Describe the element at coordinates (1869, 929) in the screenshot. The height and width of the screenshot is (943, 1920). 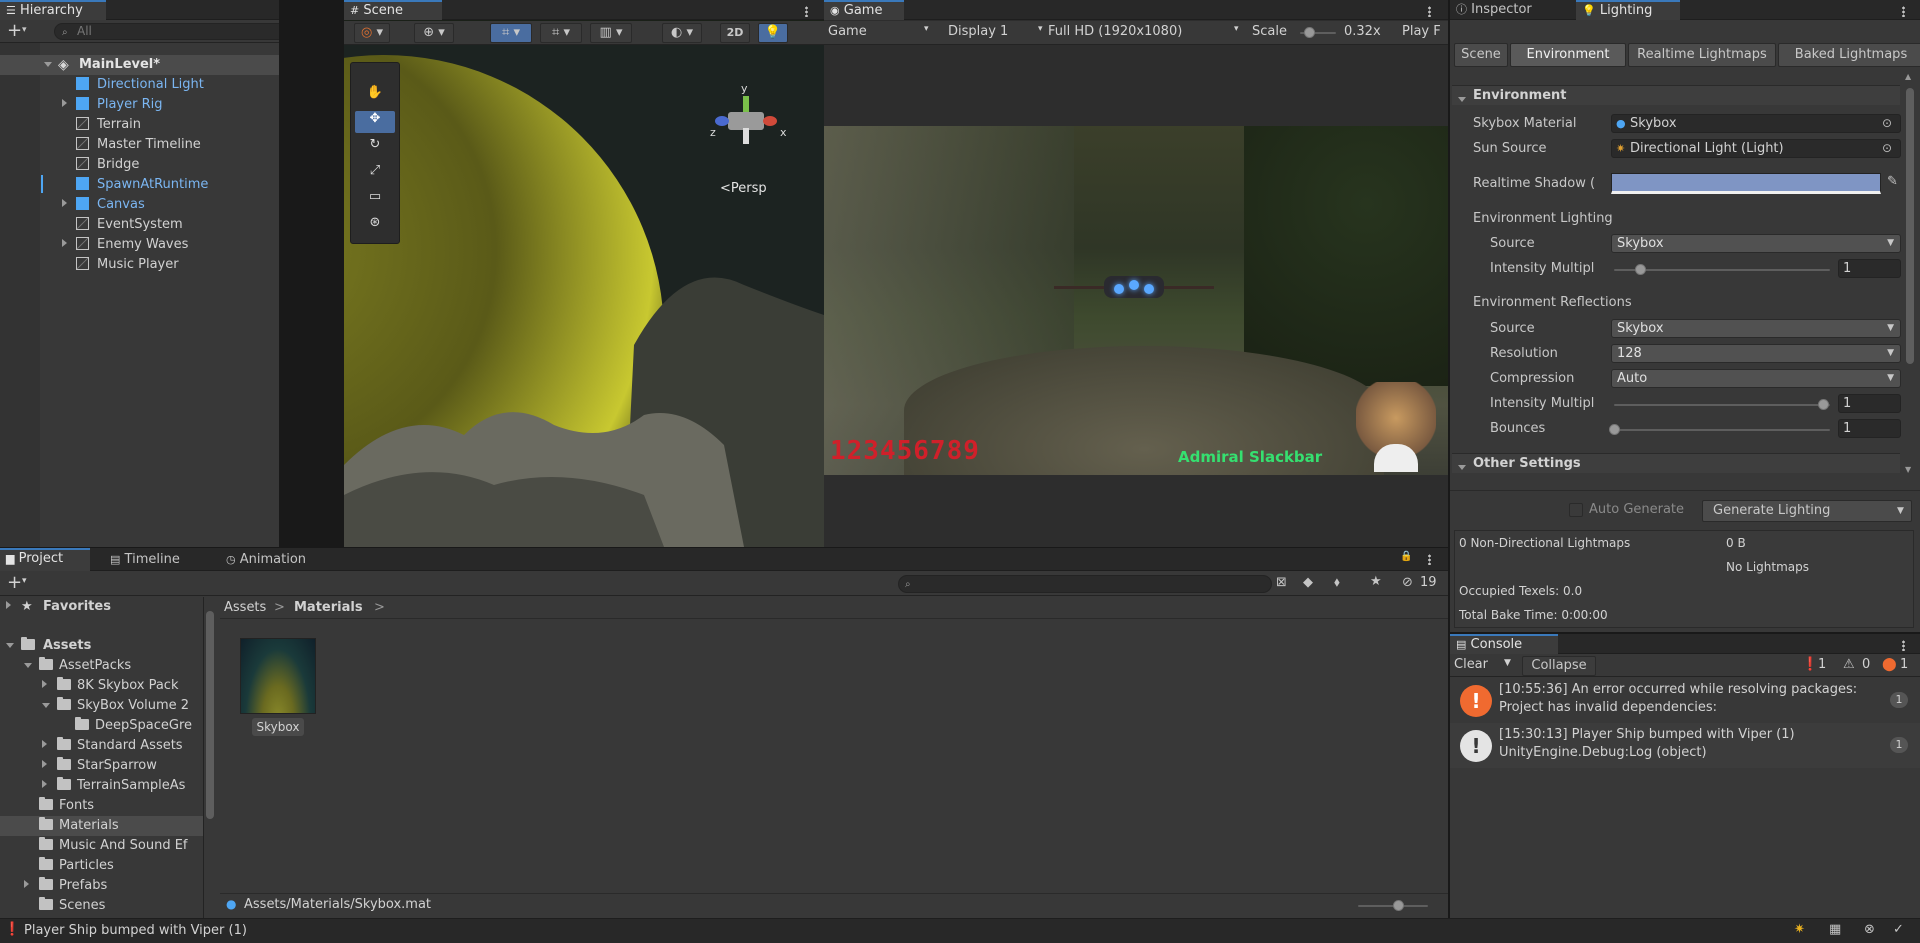
I see `network-icon: ⊗` at that location.